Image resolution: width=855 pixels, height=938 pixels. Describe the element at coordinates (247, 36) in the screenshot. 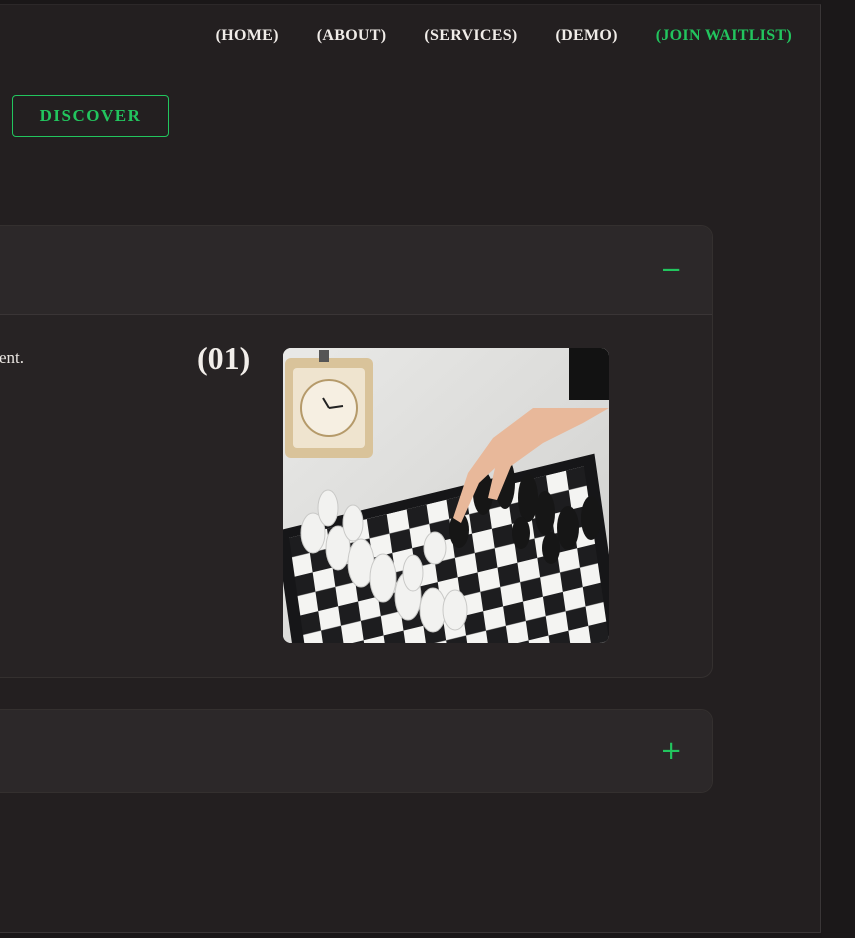

I see `nav-home-link: (HOME)` at that location.